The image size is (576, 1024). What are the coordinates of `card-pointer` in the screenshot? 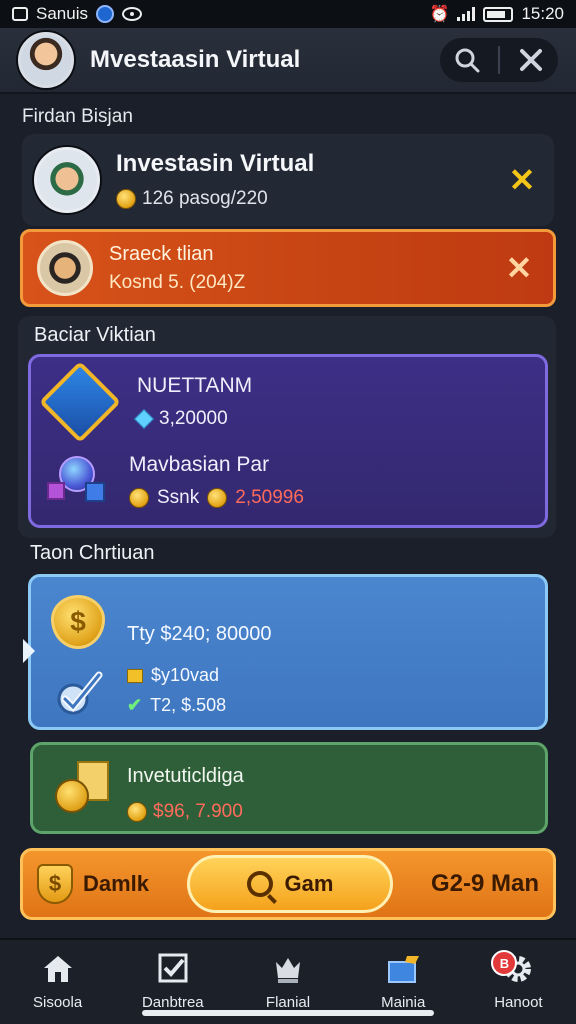 It's located at (29, 651).